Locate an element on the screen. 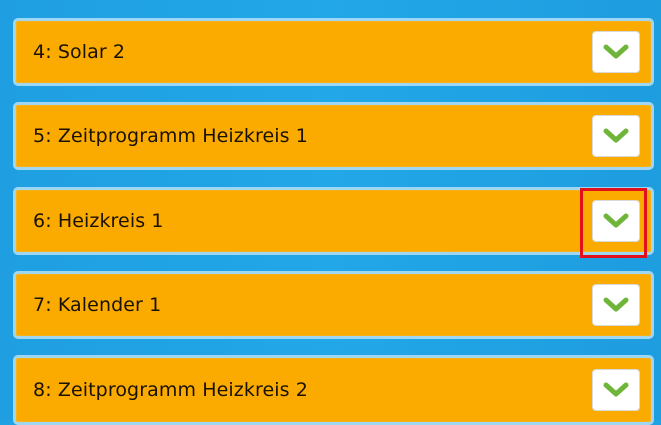 The width and height of the screenshot is (661, 425). list-item-label: 8: Zeitprogramm Heizkreis 2 is located at coordinates (170, 390).